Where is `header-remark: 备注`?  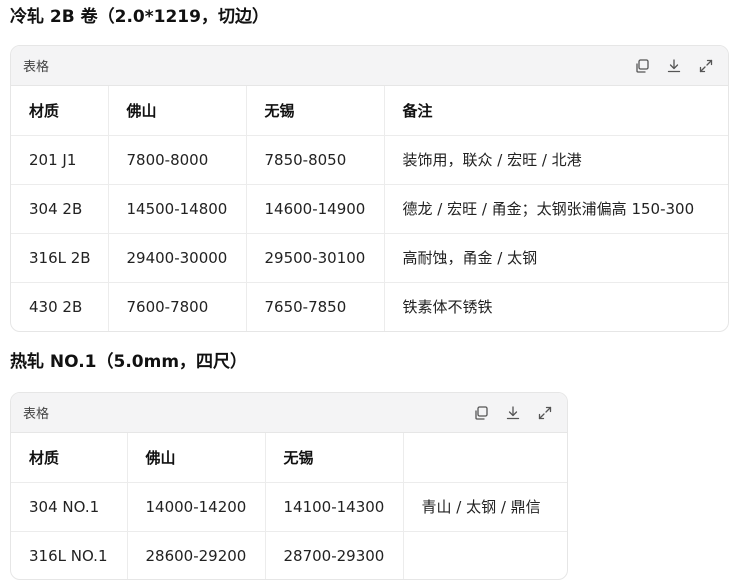 header-remark: 备注 is located at coordinates (556, 111).